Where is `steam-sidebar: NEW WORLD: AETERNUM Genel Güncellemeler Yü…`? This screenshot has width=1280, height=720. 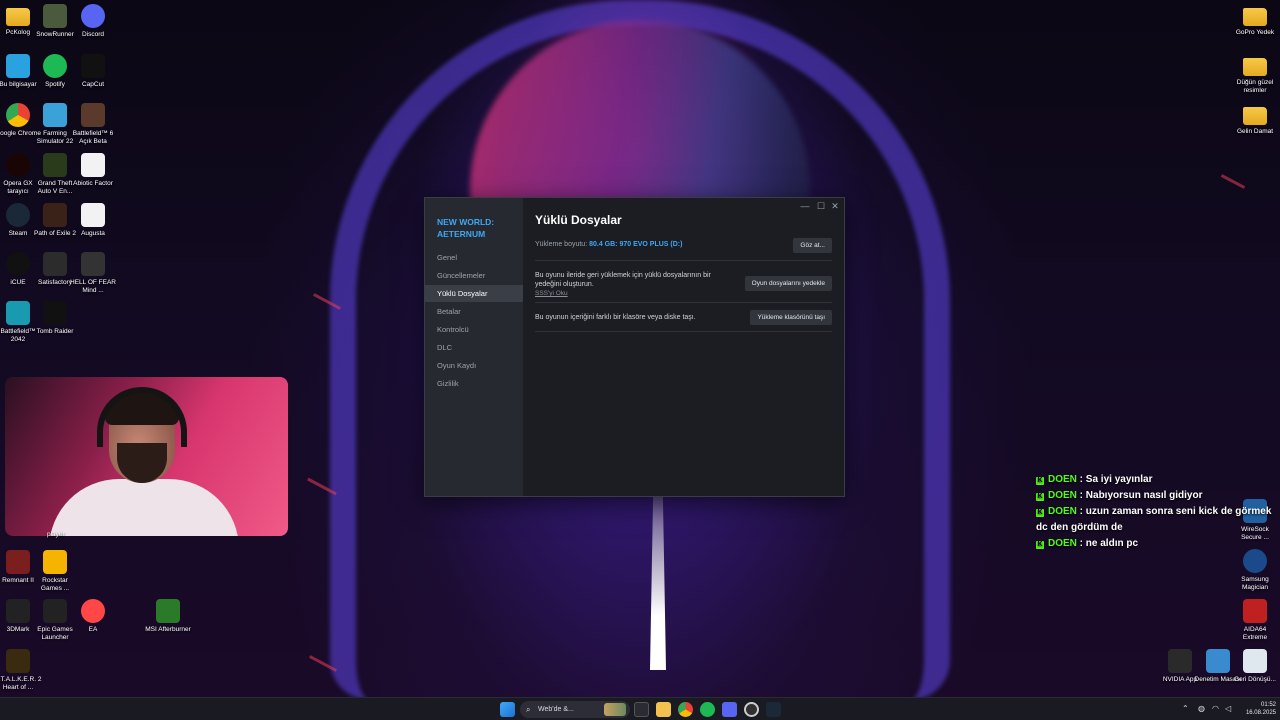 steam-sidebar: NEW WORLD: AETERNUM Genel Güncellemeler Yü… is located at coordinates (474, 347).